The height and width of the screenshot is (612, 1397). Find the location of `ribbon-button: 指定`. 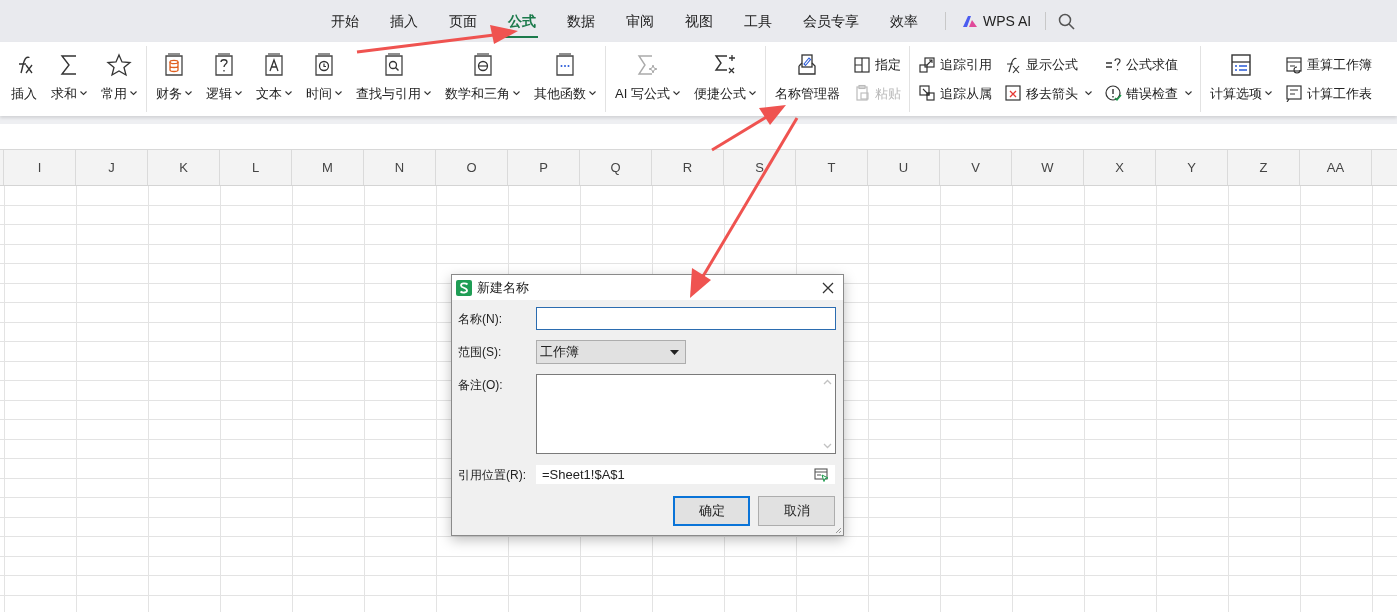

ribbon-button: 指定 is located at coordinates (876, 65).